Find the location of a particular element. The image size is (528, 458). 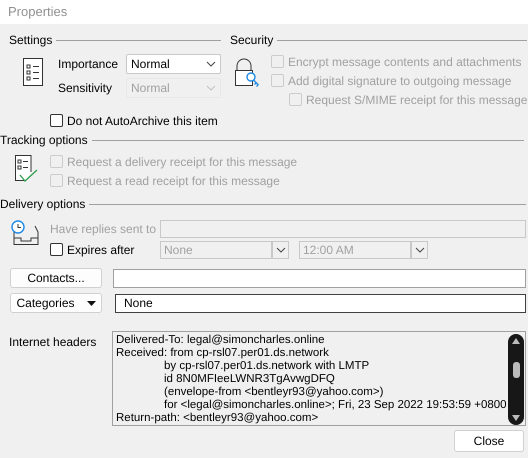

categories-button: Categories is located at coordinates (56, 303).